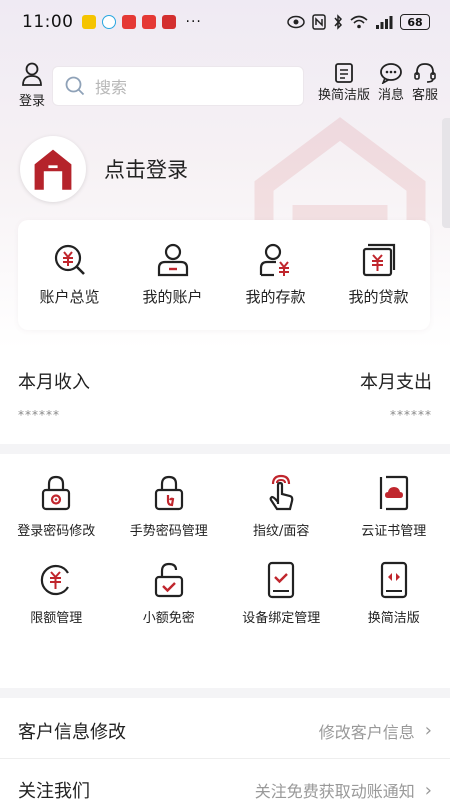  Describe the element at coordinates (168, 531) in the screenshot. I see `gesture-password-label: 手势密码管理` at that location.